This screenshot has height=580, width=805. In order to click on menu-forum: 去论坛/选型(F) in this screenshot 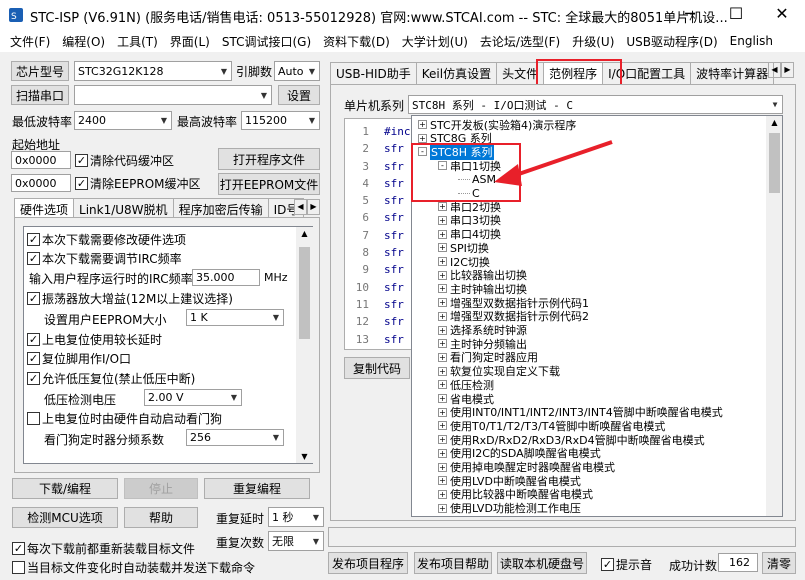, I will do `click(520, 41)`.